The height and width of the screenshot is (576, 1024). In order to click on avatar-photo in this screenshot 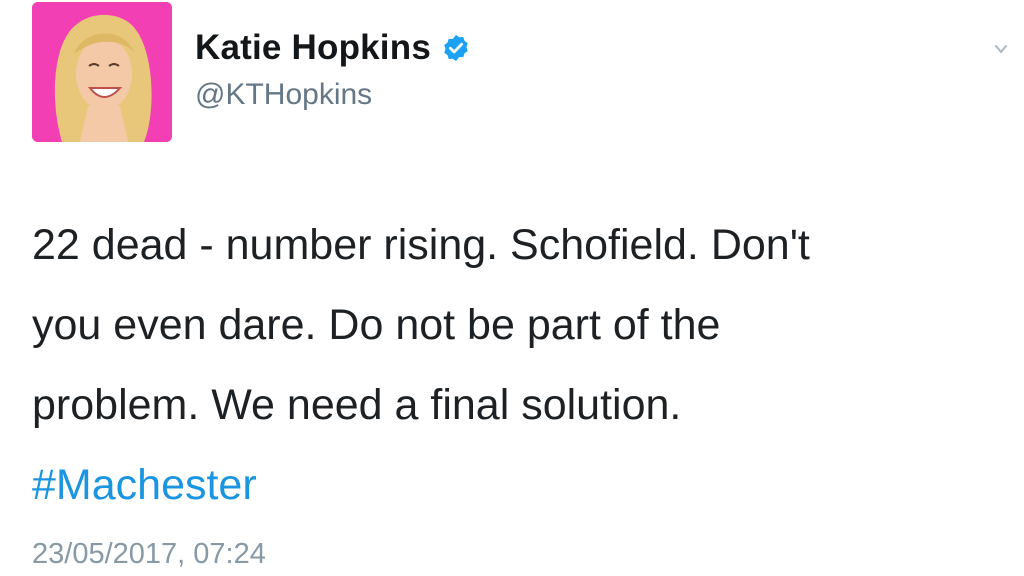, I will do `click(102, 72)`.